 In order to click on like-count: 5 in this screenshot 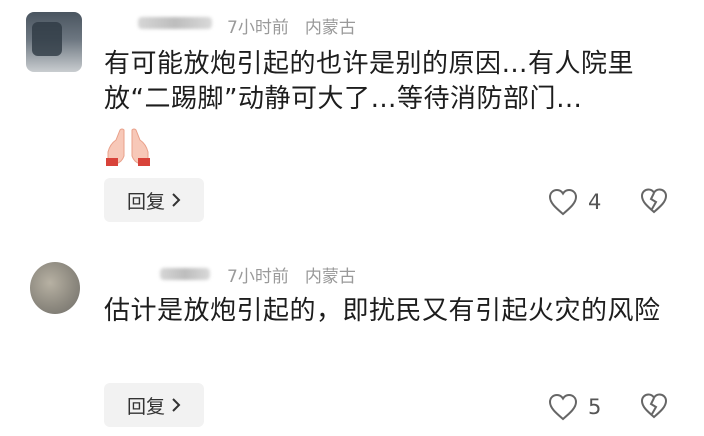, I will do `click(595, 407)`.